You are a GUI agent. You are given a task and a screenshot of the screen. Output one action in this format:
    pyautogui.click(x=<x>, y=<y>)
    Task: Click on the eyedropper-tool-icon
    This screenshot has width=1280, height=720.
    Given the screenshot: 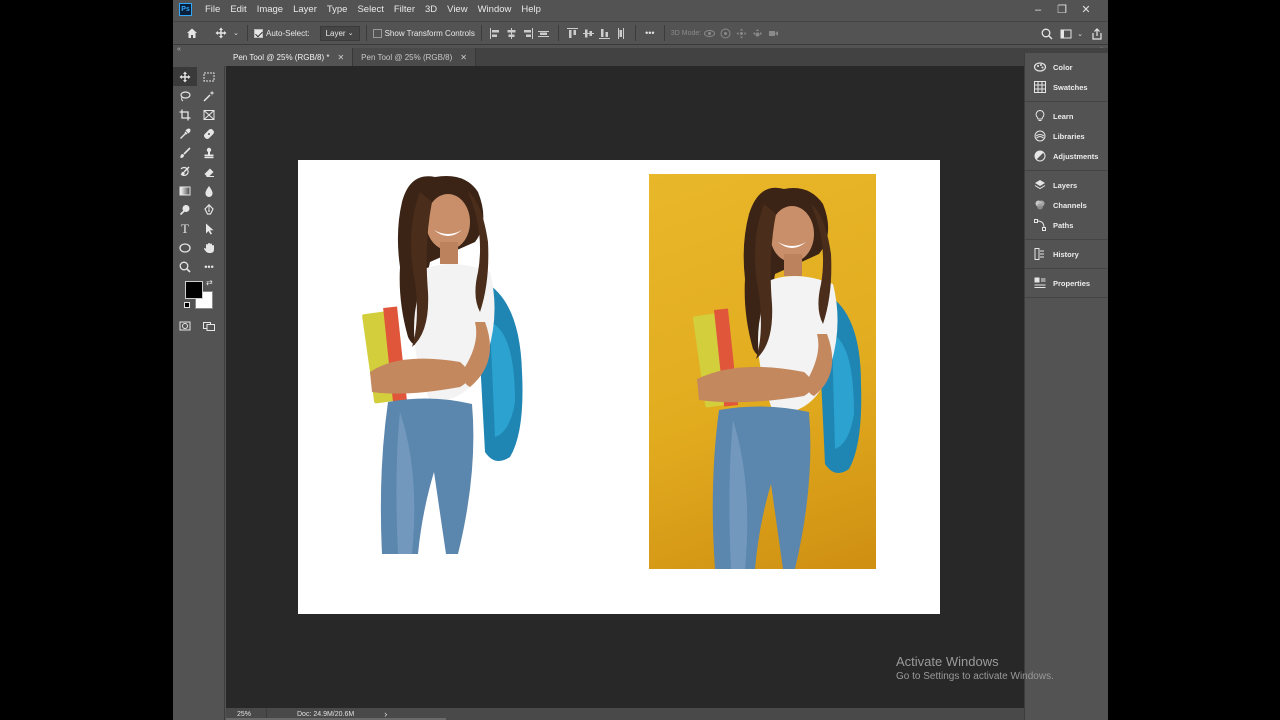 What is the action you would take?
    pyautogui.click(x=185, y=133)
    